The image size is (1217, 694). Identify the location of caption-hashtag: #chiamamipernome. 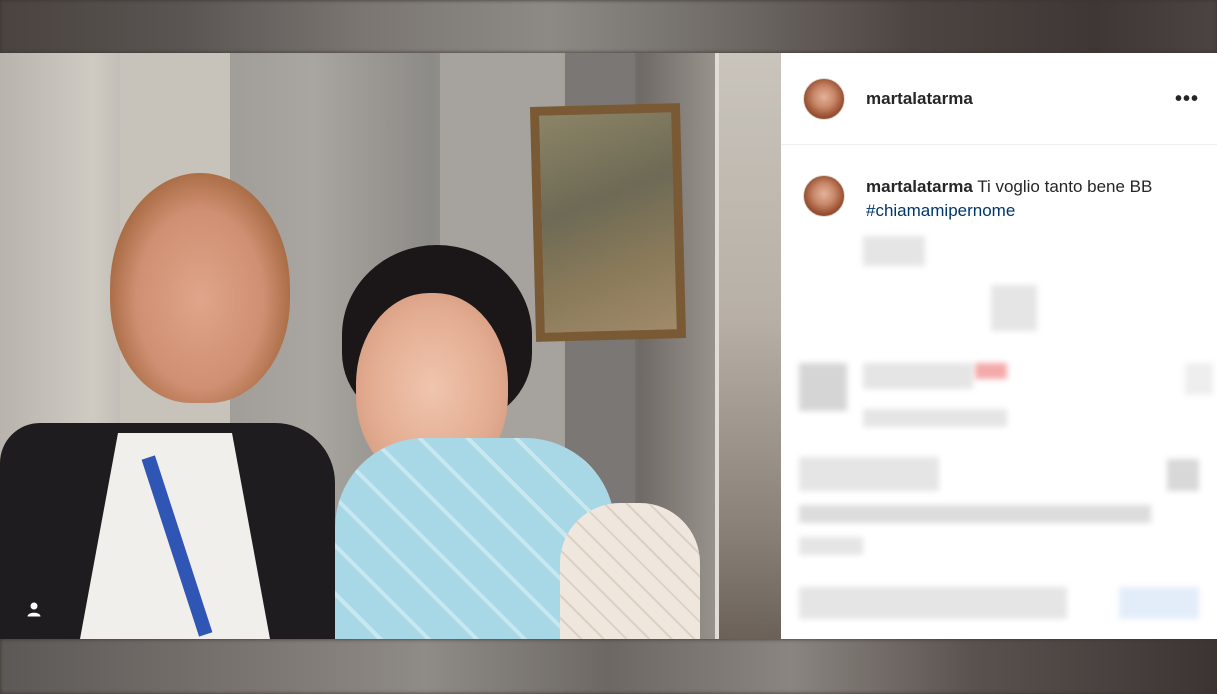
(940, 210).